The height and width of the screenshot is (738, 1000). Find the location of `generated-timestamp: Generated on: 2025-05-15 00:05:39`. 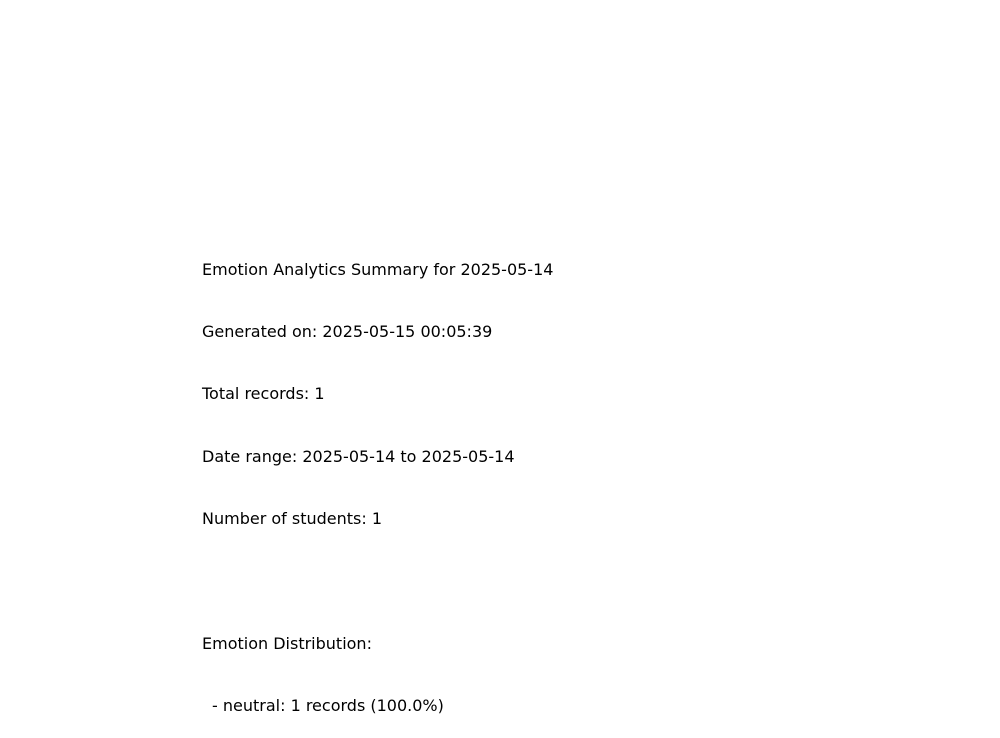

generated-timestamp: Generated on: 2025-05-15 00:05:39 is located at coordinates (347, 331).